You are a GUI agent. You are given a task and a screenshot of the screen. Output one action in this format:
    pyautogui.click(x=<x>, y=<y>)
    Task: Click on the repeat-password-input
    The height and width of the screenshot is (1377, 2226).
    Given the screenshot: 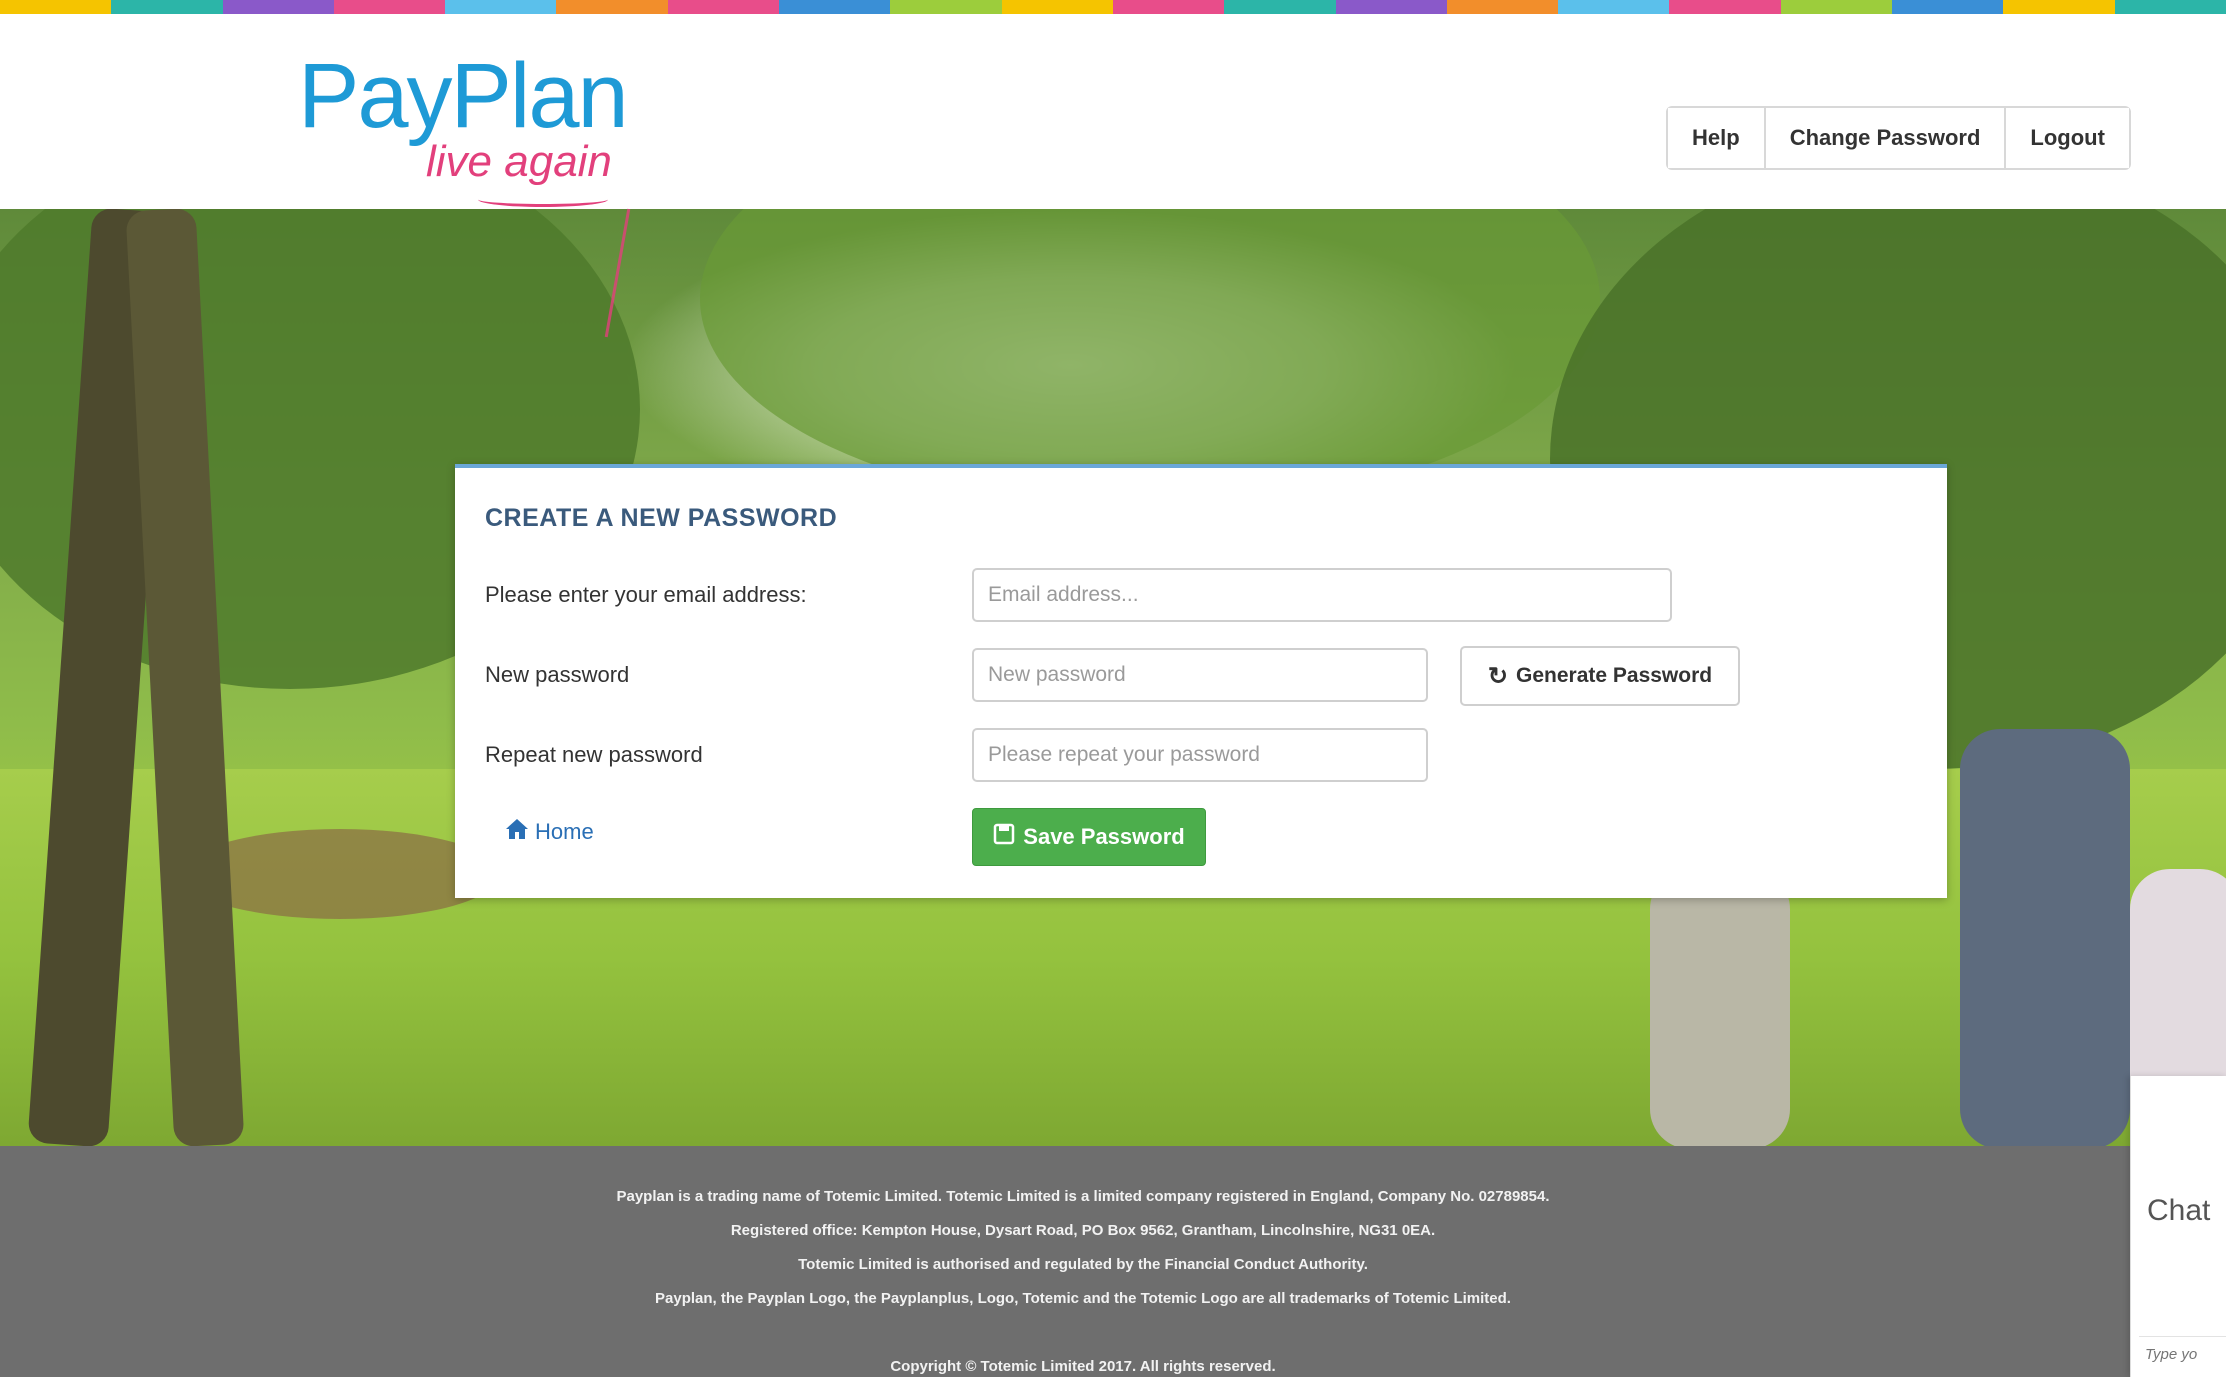 What is the action you would take?
    pyautogui.click(x=1200, y=755)
    